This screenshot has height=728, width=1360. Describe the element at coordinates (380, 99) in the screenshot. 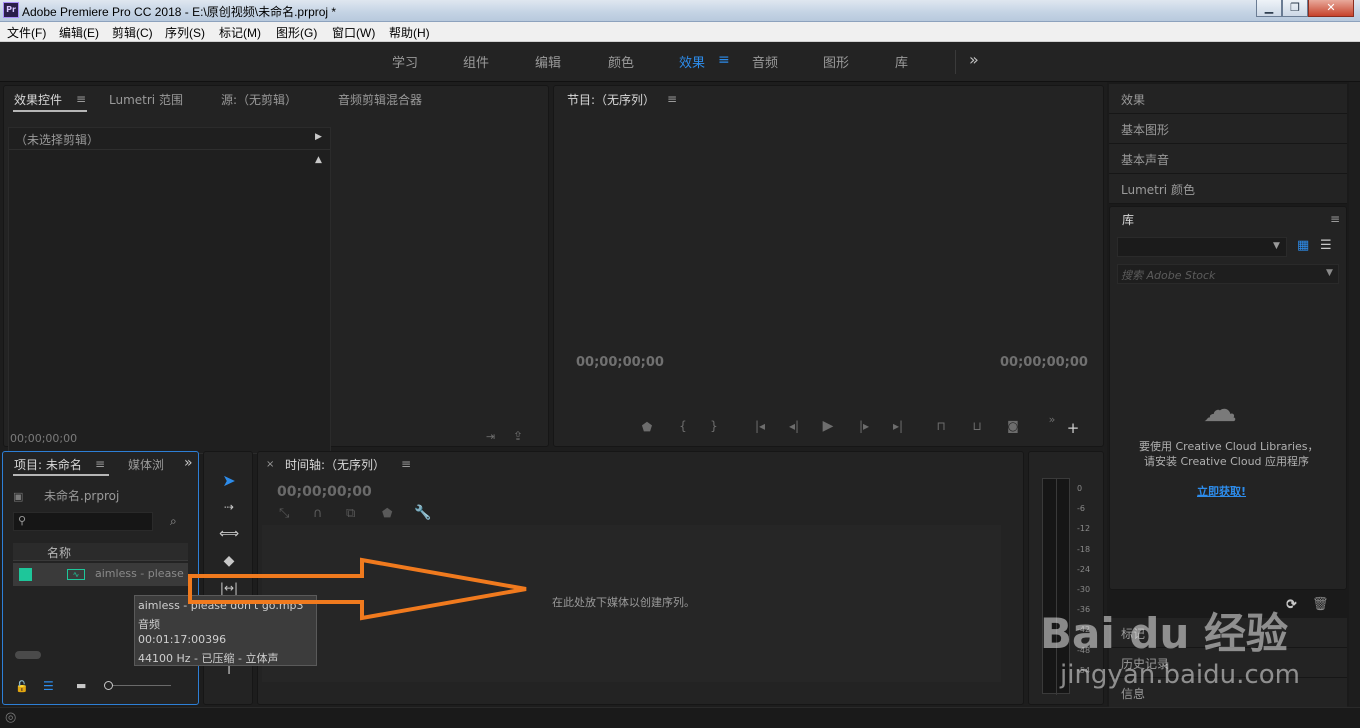

I see `tab-audio-clip-mixer: 音频剪辑混合器` at that location.